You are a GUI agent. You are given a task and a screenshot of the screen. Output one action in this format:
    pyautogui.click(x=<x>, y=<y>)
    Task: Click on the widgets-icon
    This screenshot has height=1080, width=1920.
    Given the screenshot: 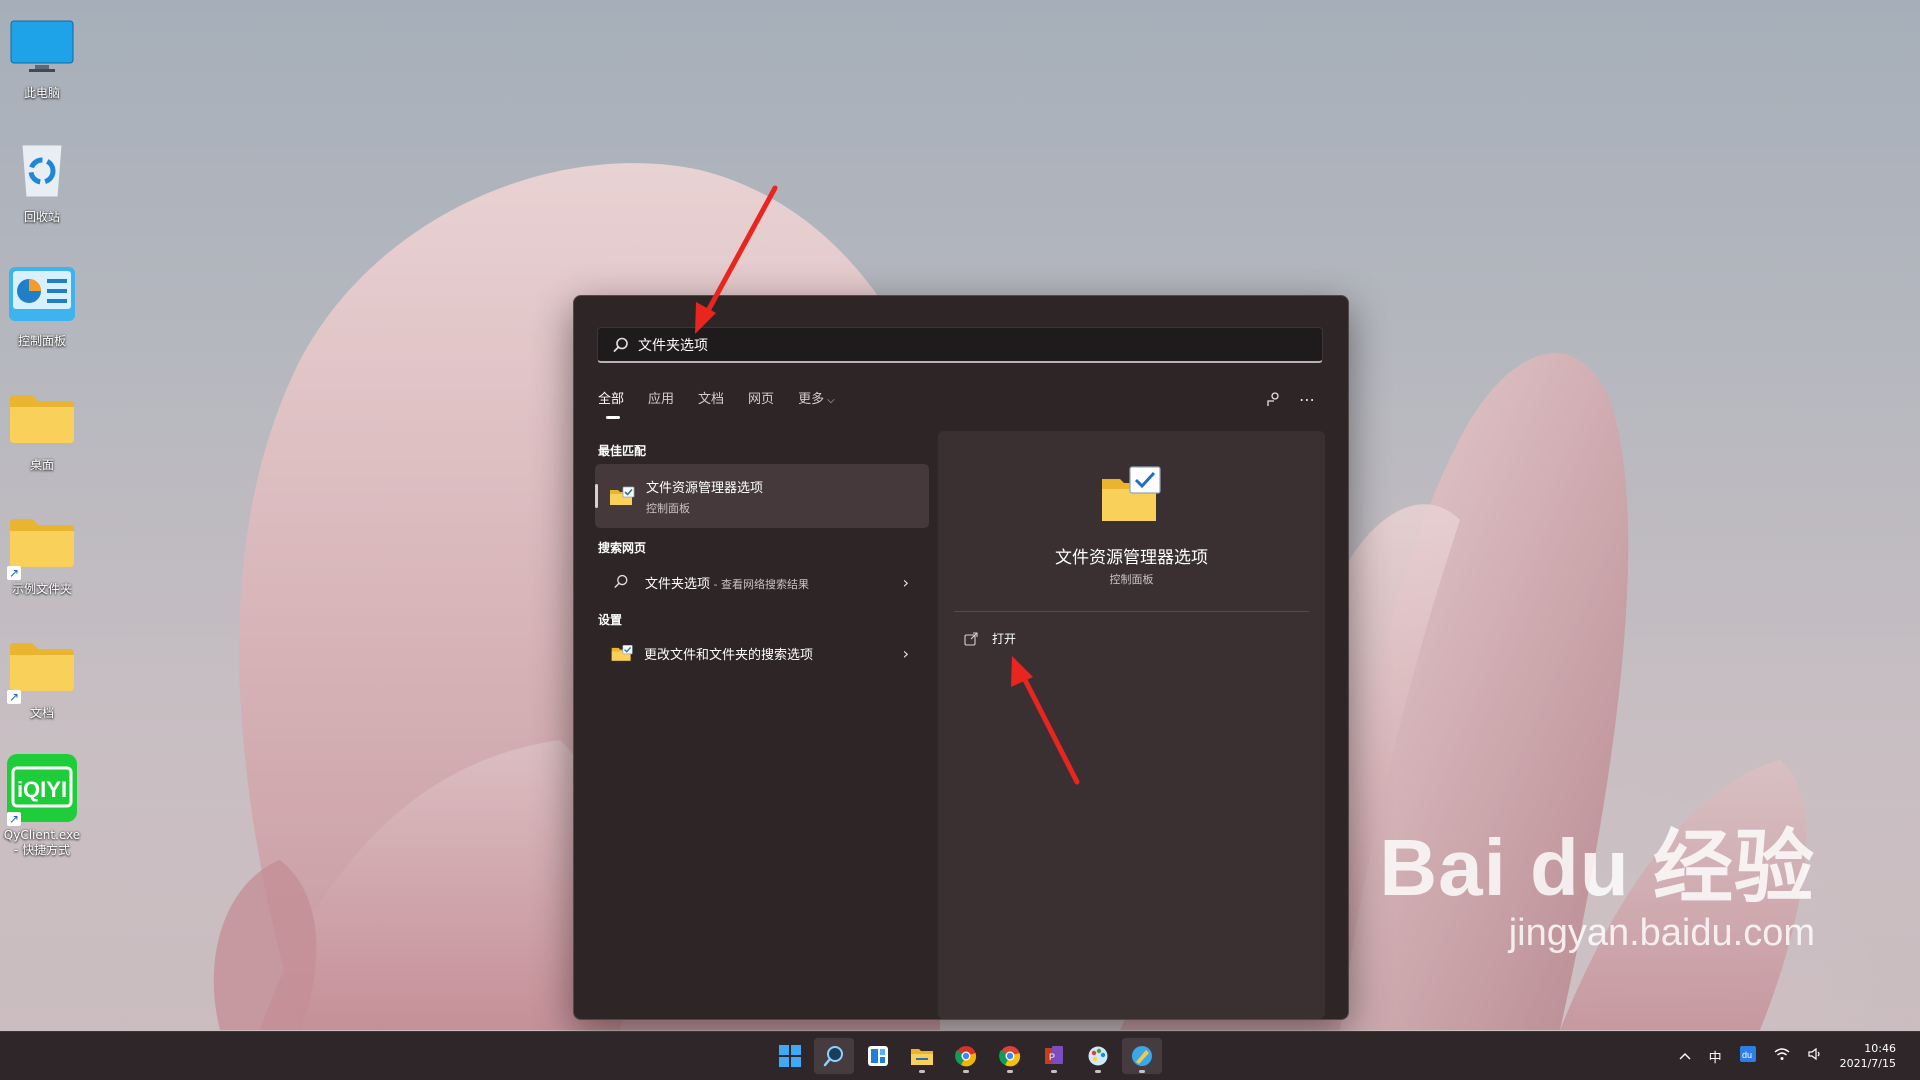 What is the action you would take?
    pyautogui.click(x=878, y=1056)
    